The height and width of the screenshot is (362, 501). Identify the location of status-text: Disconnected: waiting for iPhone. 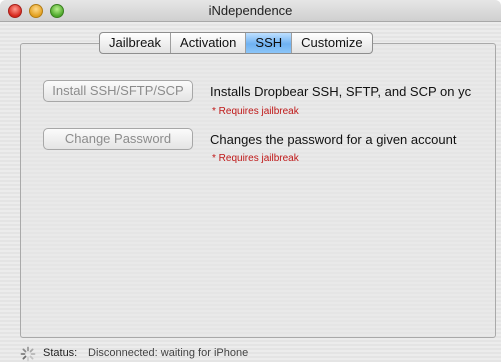
(168, 353).